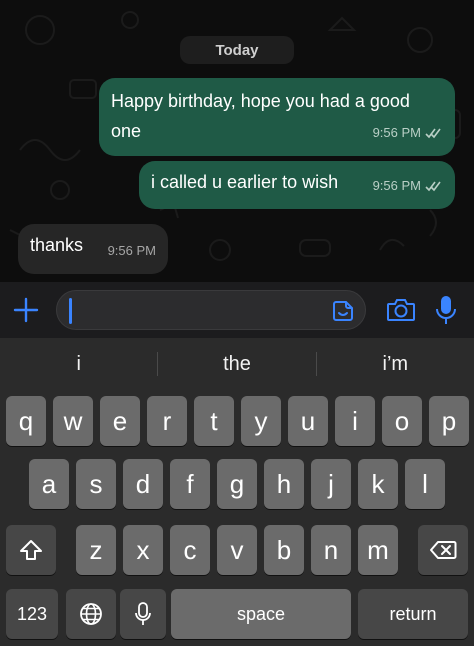  I want to click on key-j: j, so click(331, 484).